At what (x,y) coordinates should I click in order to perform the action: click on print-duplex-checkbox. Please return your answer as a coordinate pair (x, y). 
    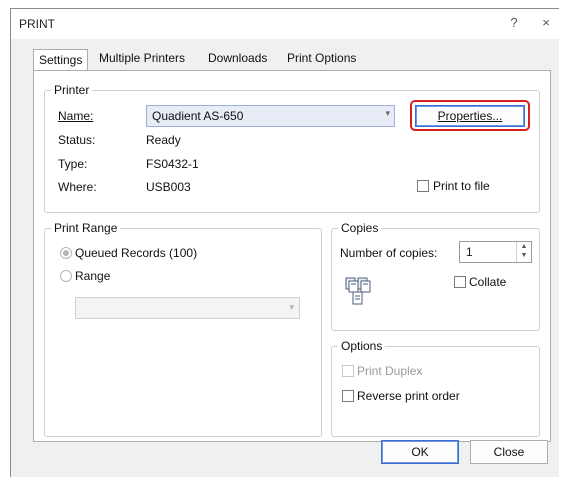
    Looking at the image, I should click on (348, 371).